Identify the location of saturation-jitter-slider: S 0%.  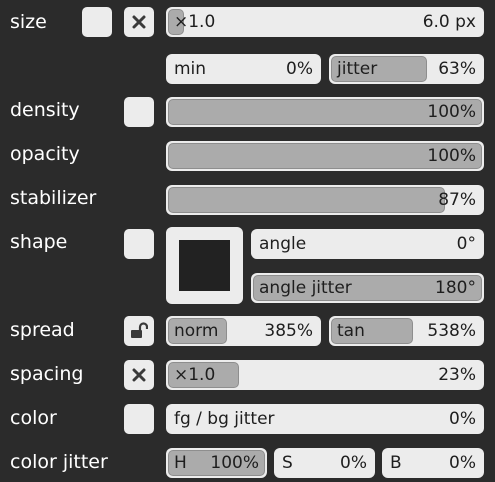
(324, 463).